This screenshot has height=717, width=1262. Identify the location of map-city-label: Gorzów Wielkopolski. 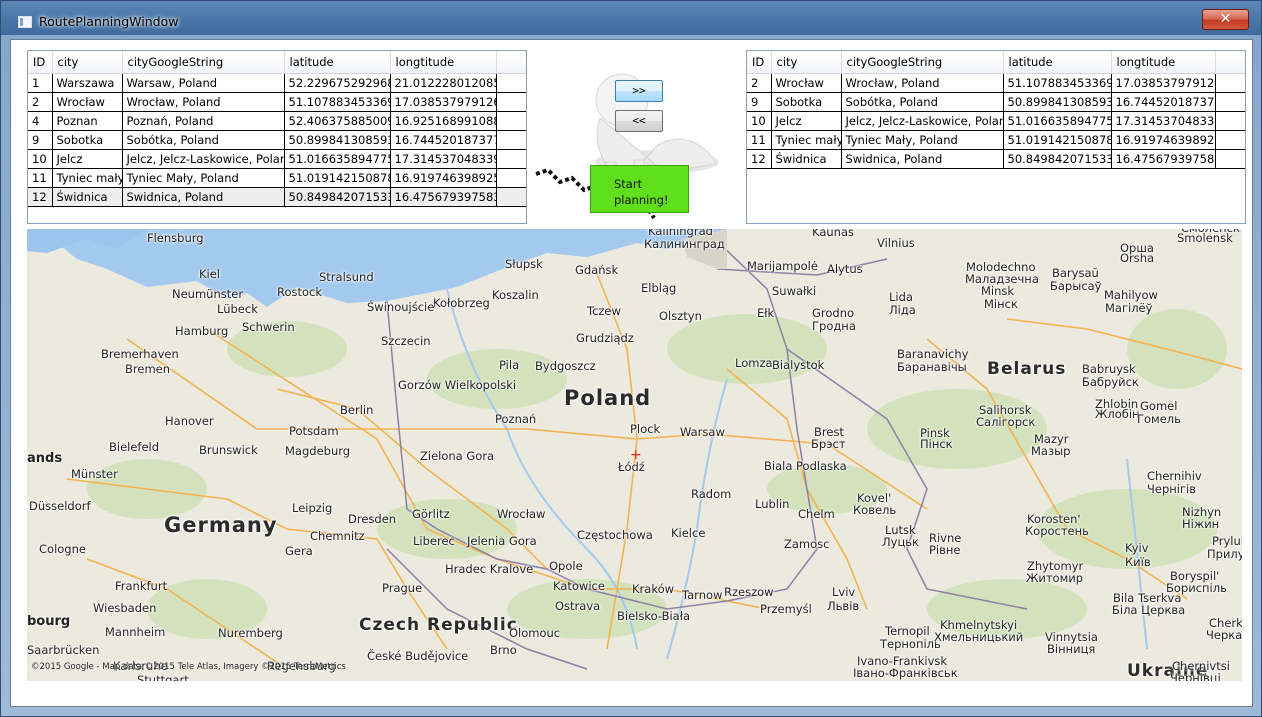
(457, 385).